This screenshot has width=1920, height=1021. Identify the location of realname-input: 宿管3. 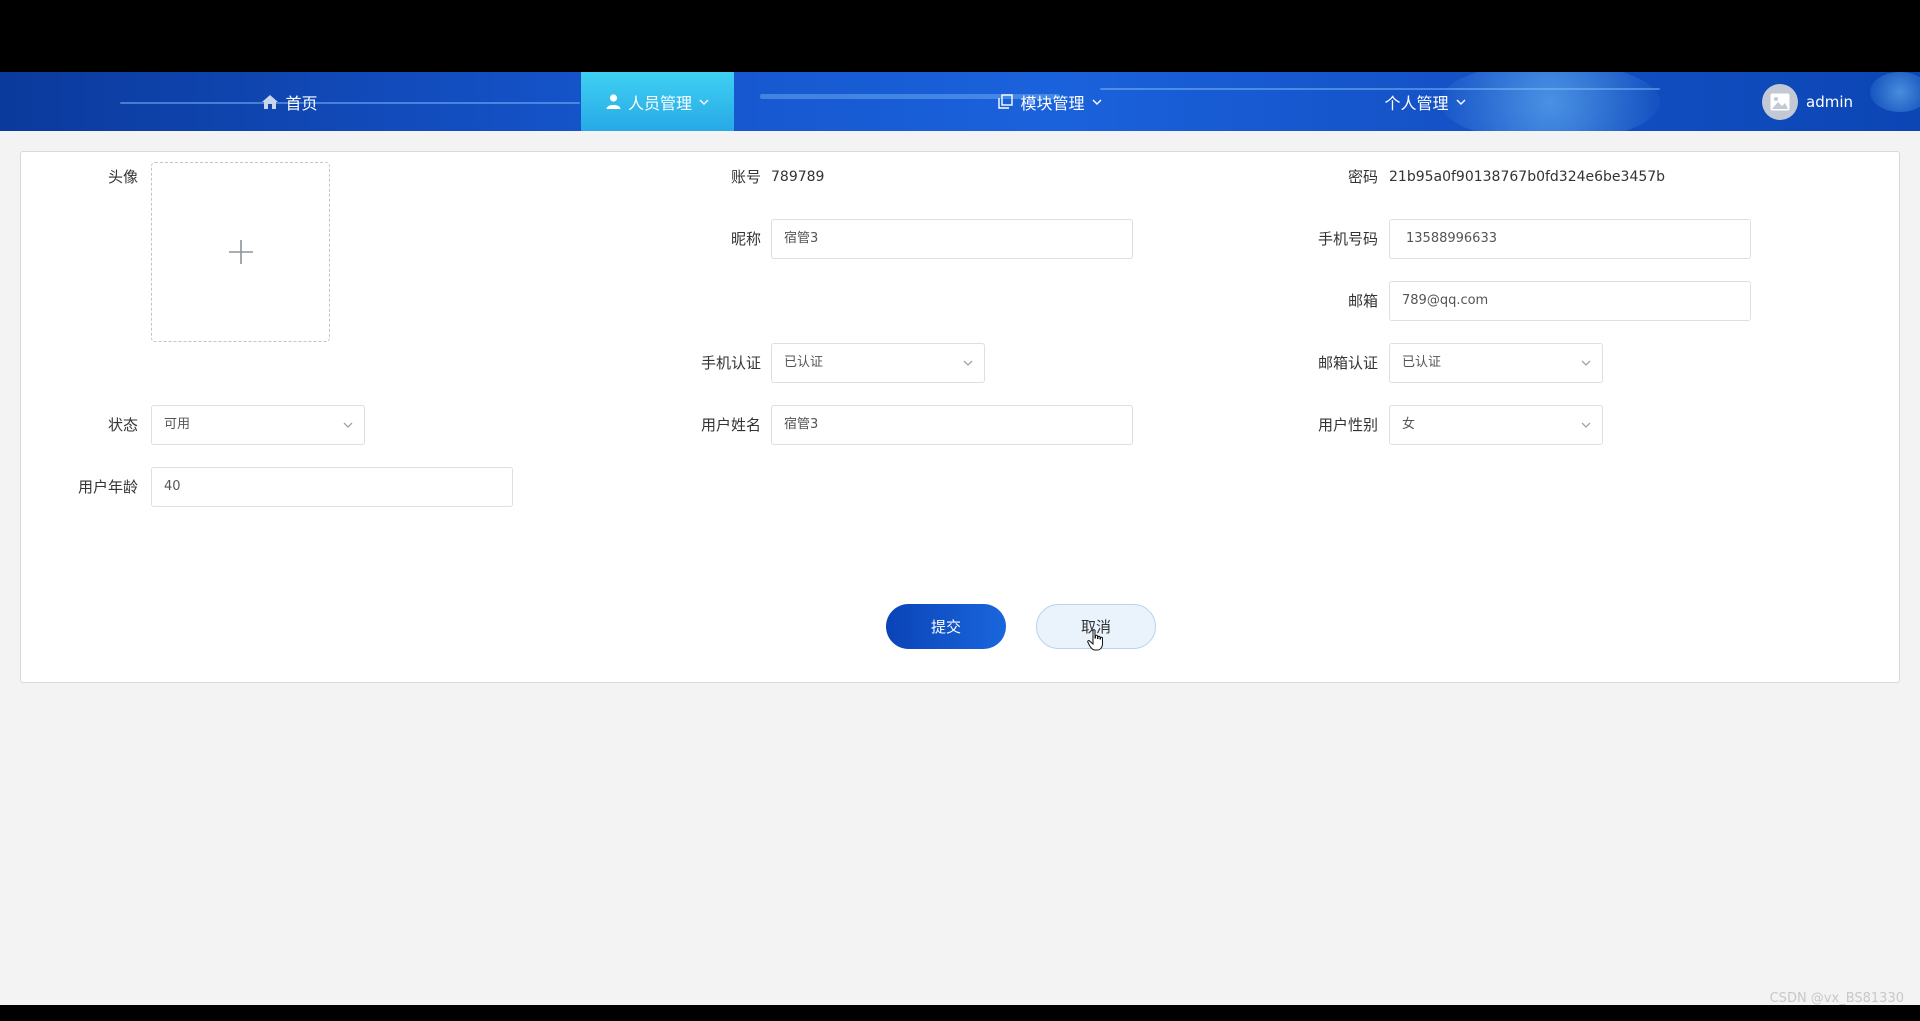
(952, 425).